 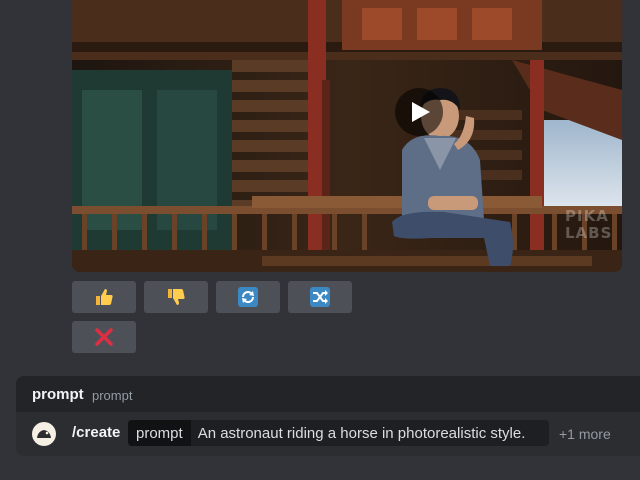 I want to click on thumbs-up-icon, so click(x=104, y=297).